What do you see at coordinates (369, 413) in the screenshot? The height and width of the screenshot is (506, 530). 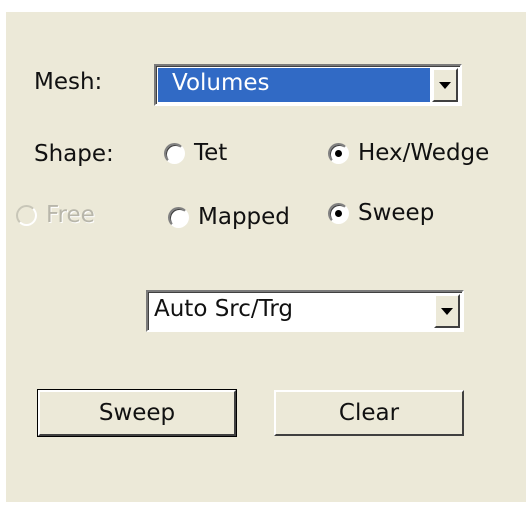 I see `clear-button: Clear` at bounding box center [369, 413].